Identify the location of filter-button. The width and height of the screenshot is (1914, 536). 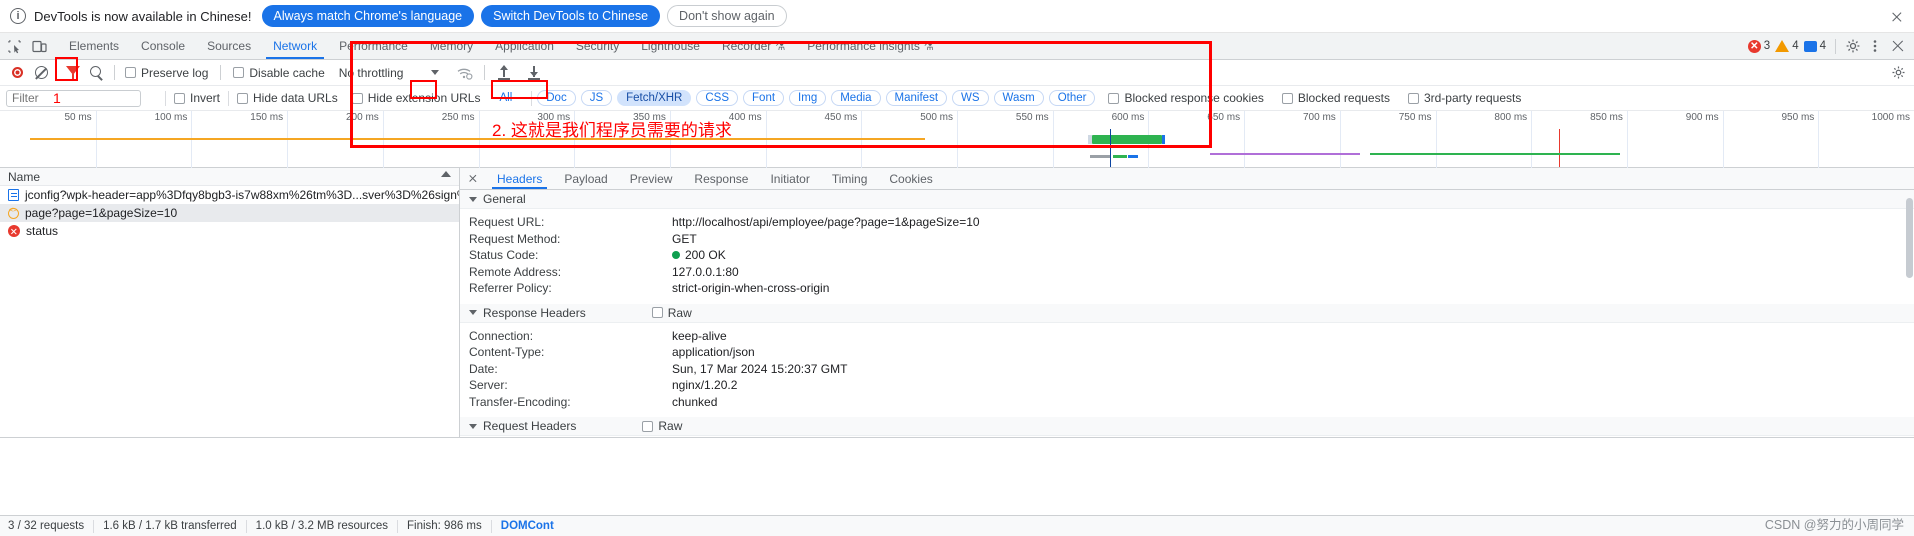
(73, 72).